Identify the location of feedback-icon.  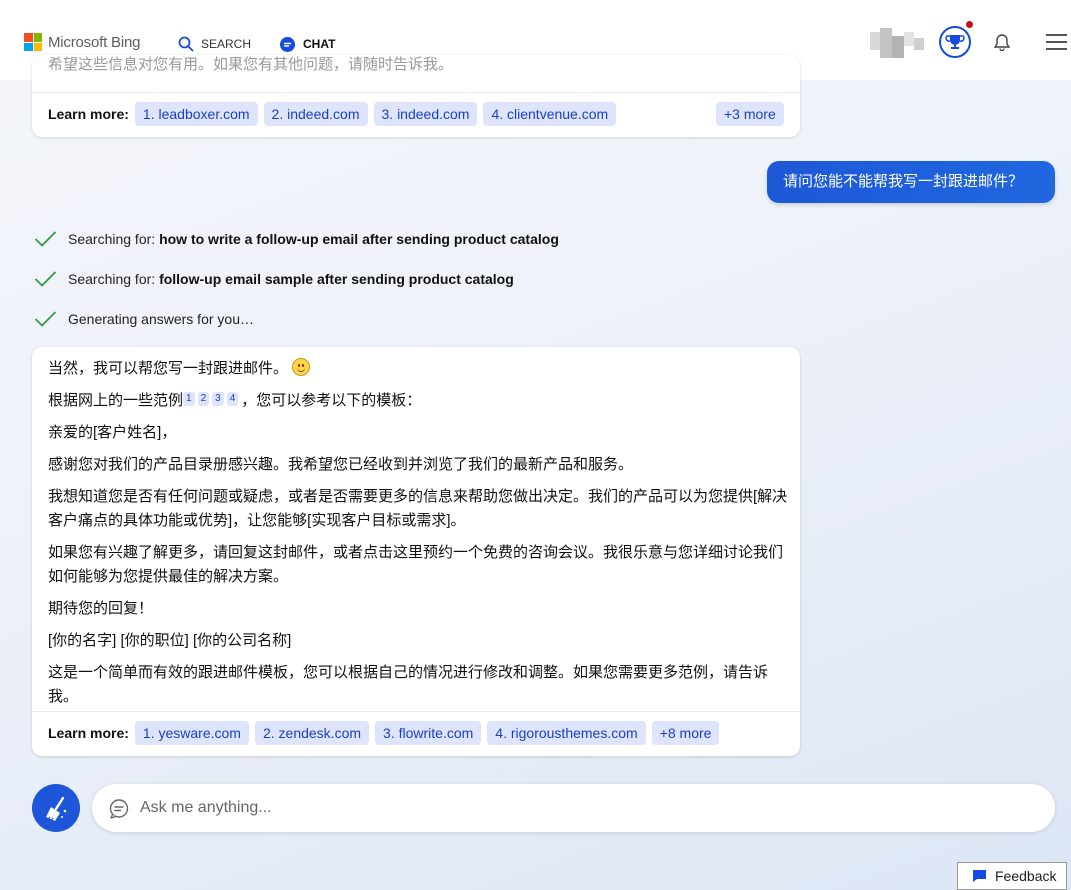
(979, 876).